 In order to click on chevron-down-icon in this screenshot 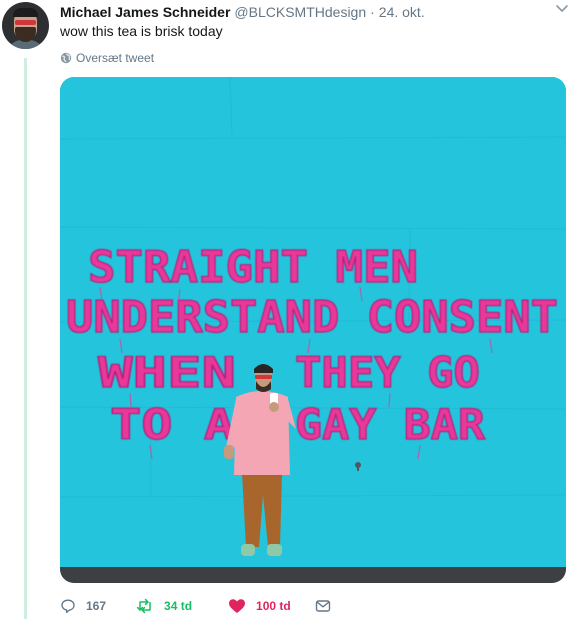, I will do `click(562, 9)`.